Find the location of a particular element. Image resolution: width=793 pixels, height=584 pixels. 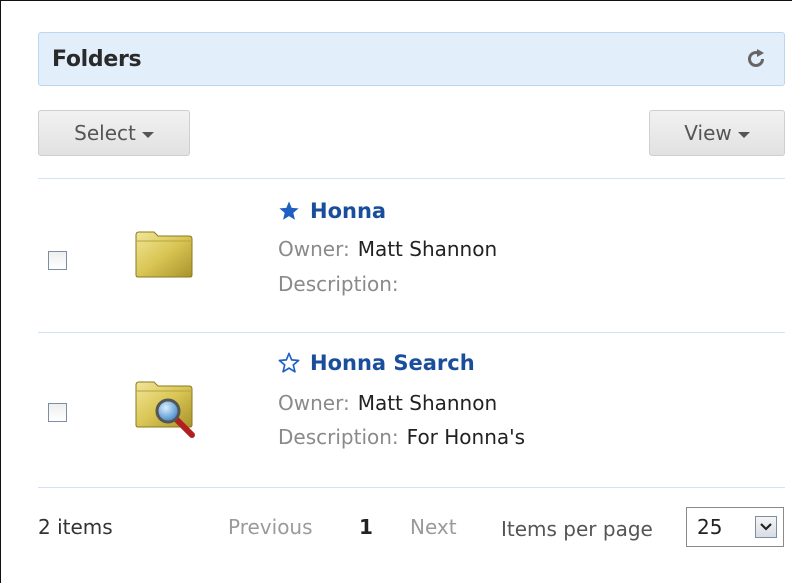

panel-title: Folders is located at coordinates (97, 59).